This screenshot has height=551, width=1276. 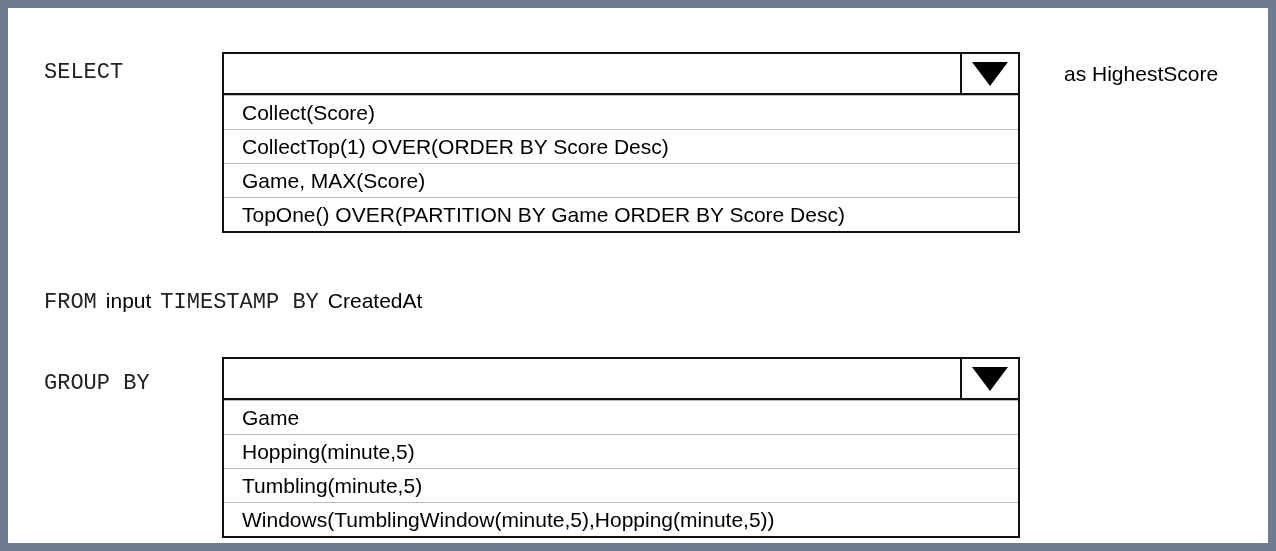 What do you see at coordinates (621, 112) in the screenshot?
I see `dropdown-option: Collect(Score)` at bounding box center [621, 112].